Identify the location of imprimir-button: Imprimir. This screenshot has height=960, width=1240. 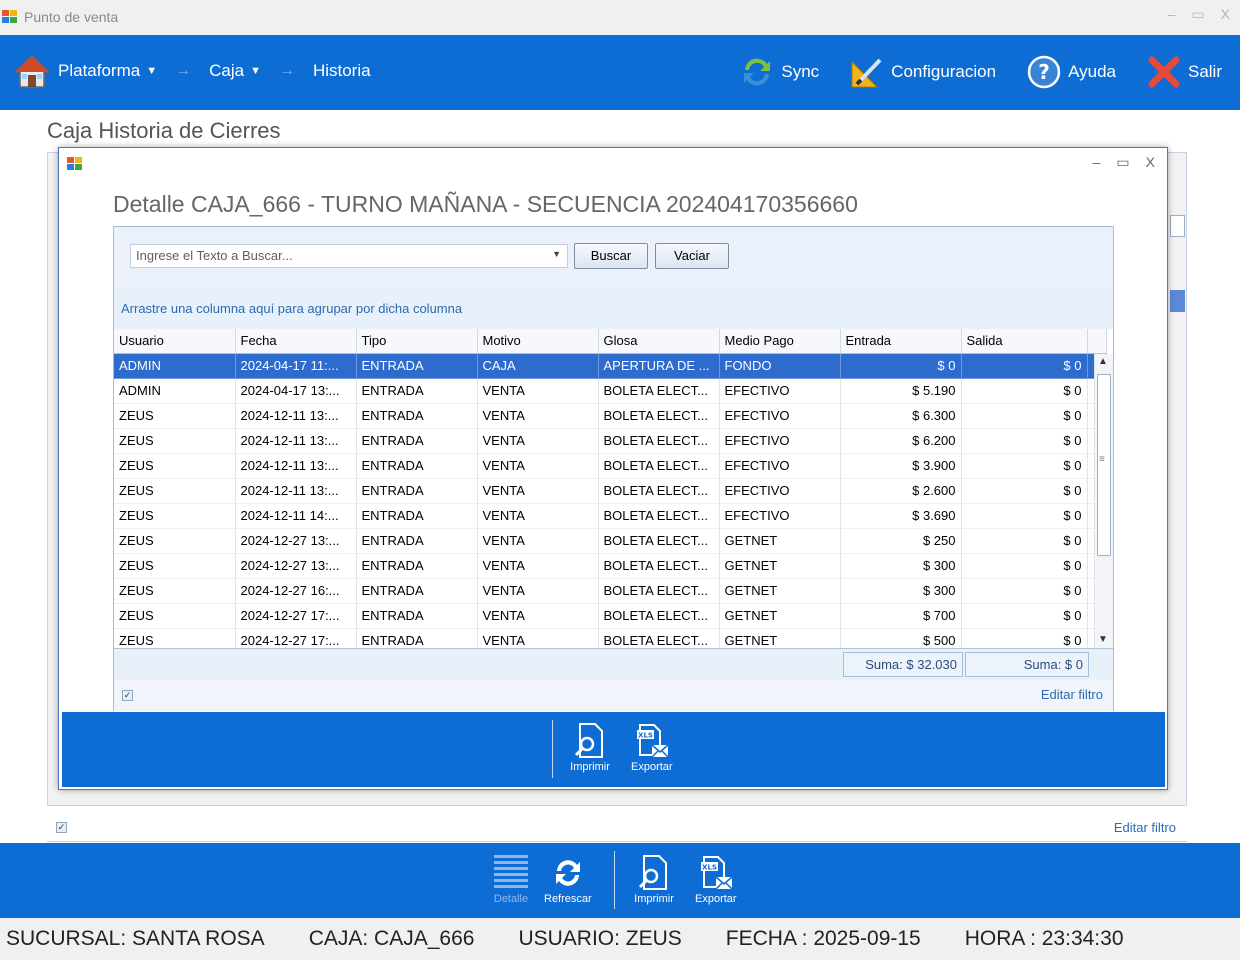
(654, 879).